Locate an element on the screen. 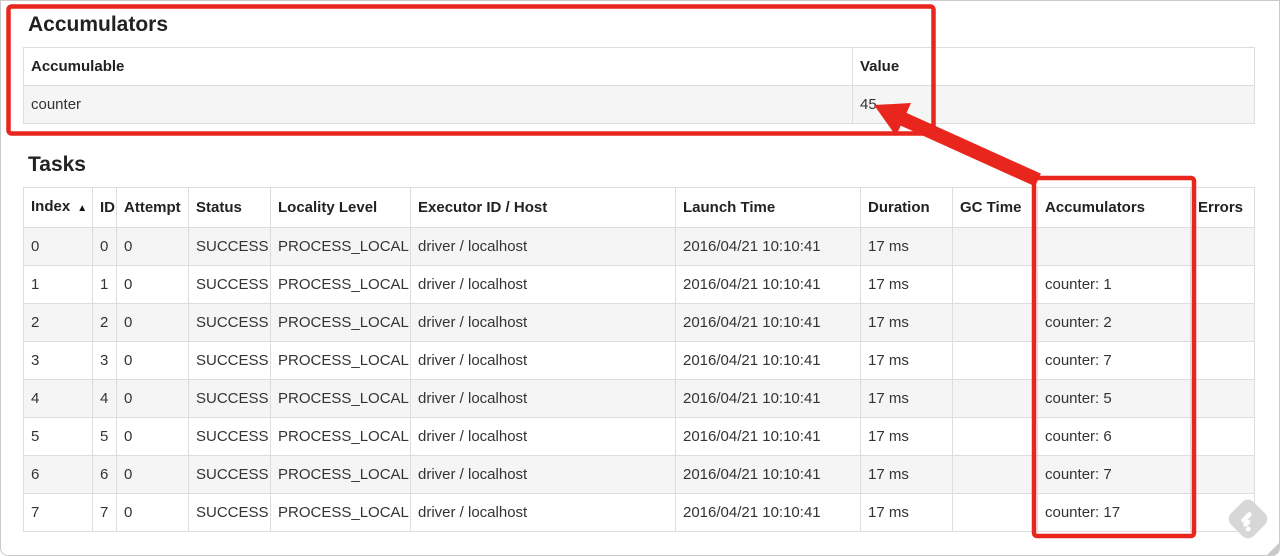  column-header-id: ID is located at coordinates (104, 207).